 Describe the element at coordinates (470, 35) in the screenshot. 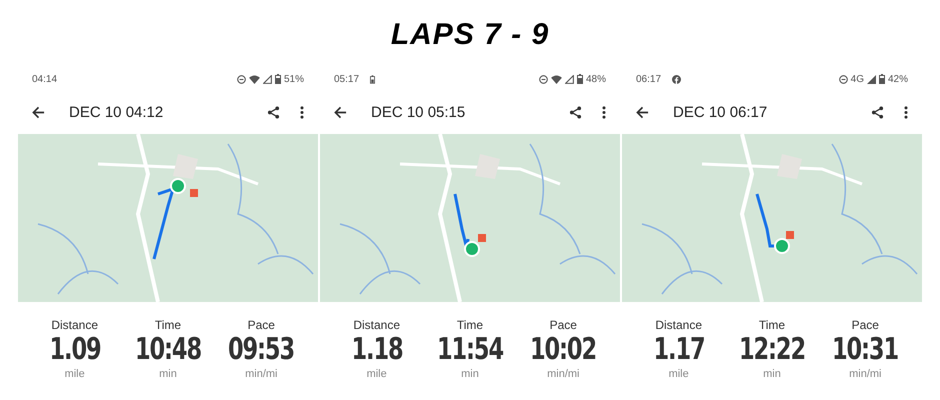

I see `page-title: LAPS 7 - 9` at that location.